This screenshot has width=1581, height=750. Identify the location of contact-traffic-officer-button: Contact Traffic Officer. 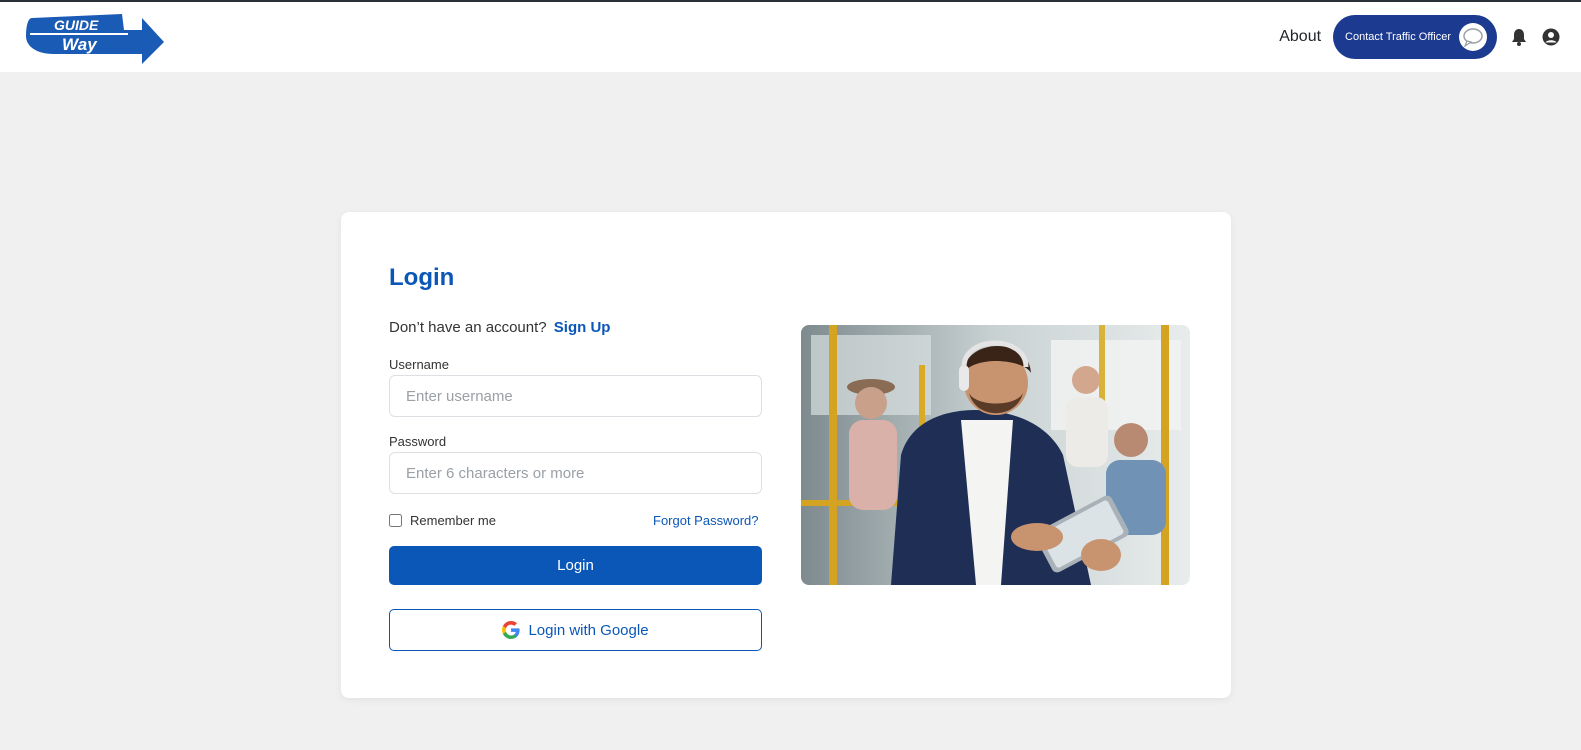
(1415, 37).